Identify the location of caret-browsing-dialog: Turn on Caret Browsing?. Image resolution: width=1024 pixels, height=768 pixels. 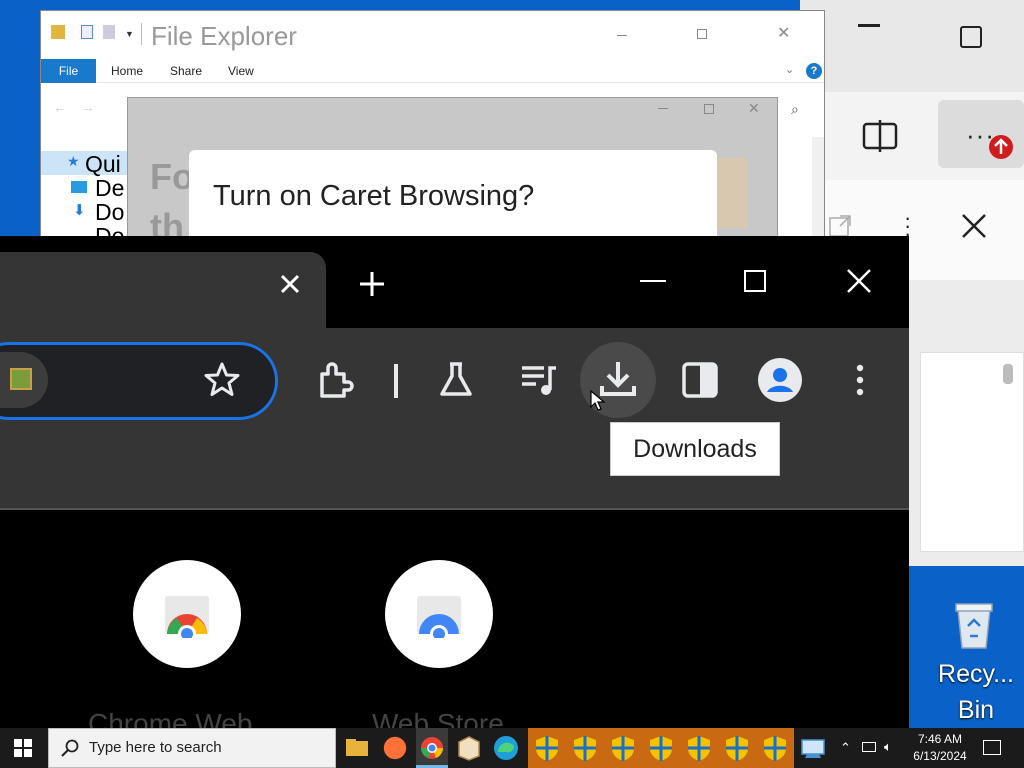
(453, 195).